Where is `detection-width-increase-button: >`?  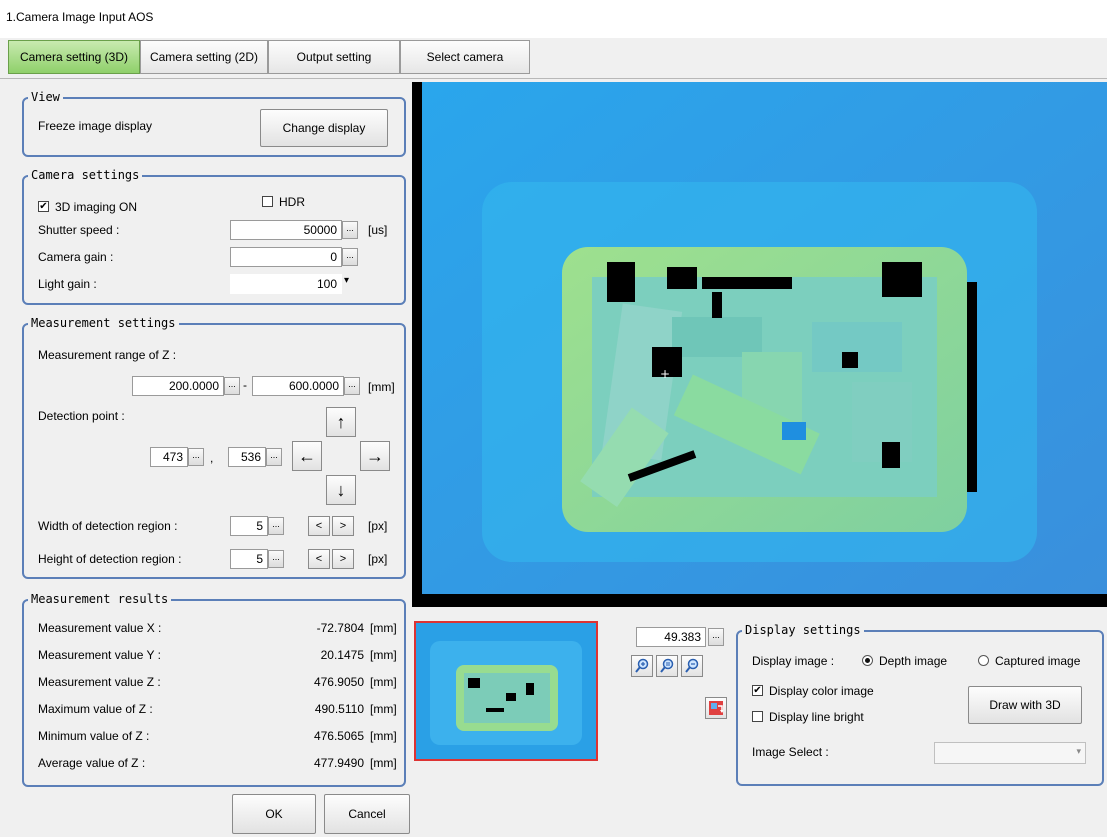 detection-width-increase-button: > is located at coordinates (343, 526).